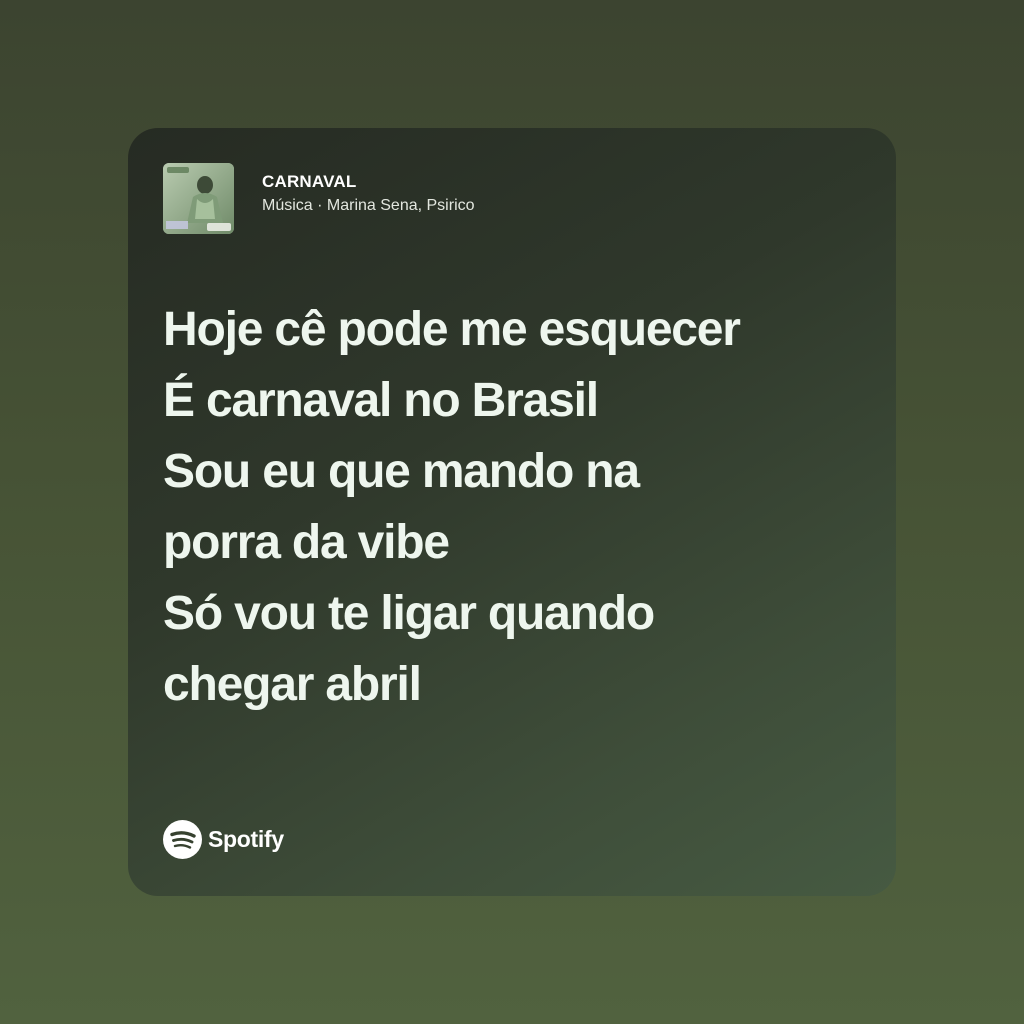 This screenshot has height=1024, width=1024. I want to click on spotify-logo-icon, so click(182, 839).